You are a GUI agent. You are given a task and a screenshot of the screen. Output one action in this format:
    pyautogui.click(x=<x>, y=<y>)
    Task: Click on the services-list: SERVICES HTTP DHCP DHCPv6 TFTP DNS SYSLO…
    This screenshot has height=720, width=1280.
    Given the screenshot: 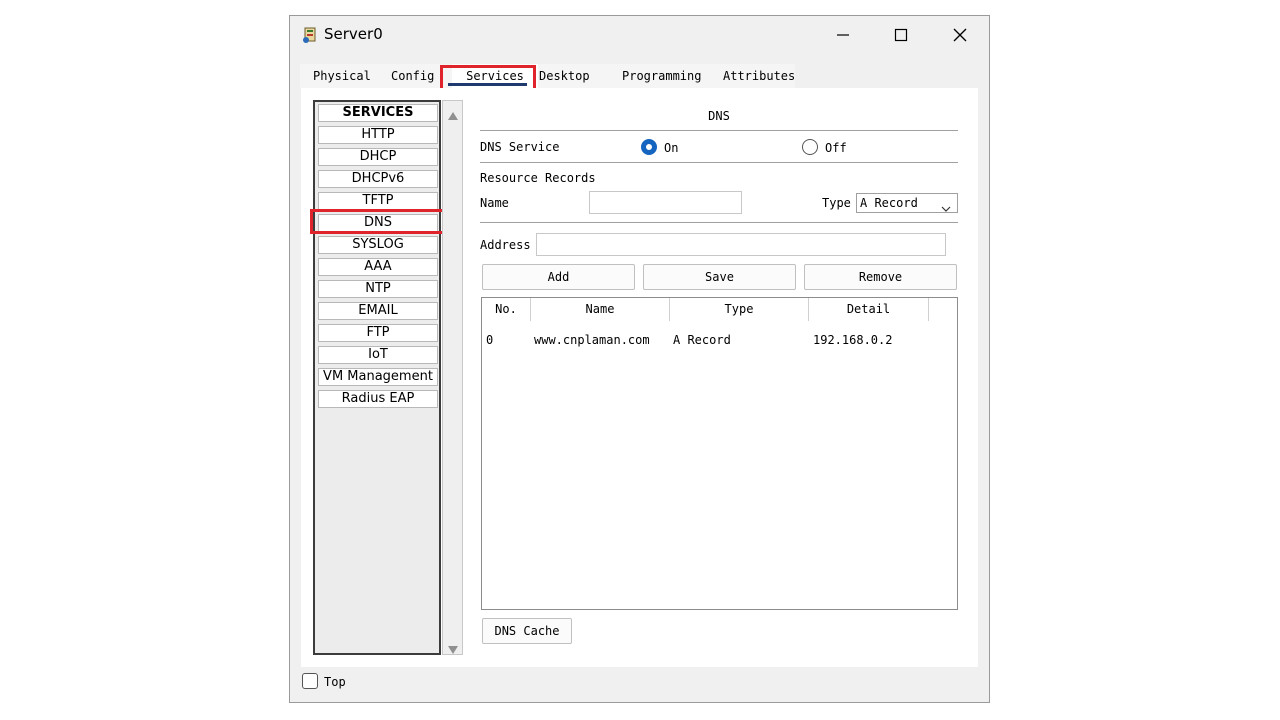 What is the action you would take?
    pyautogui.click(x=377, y=377)
    